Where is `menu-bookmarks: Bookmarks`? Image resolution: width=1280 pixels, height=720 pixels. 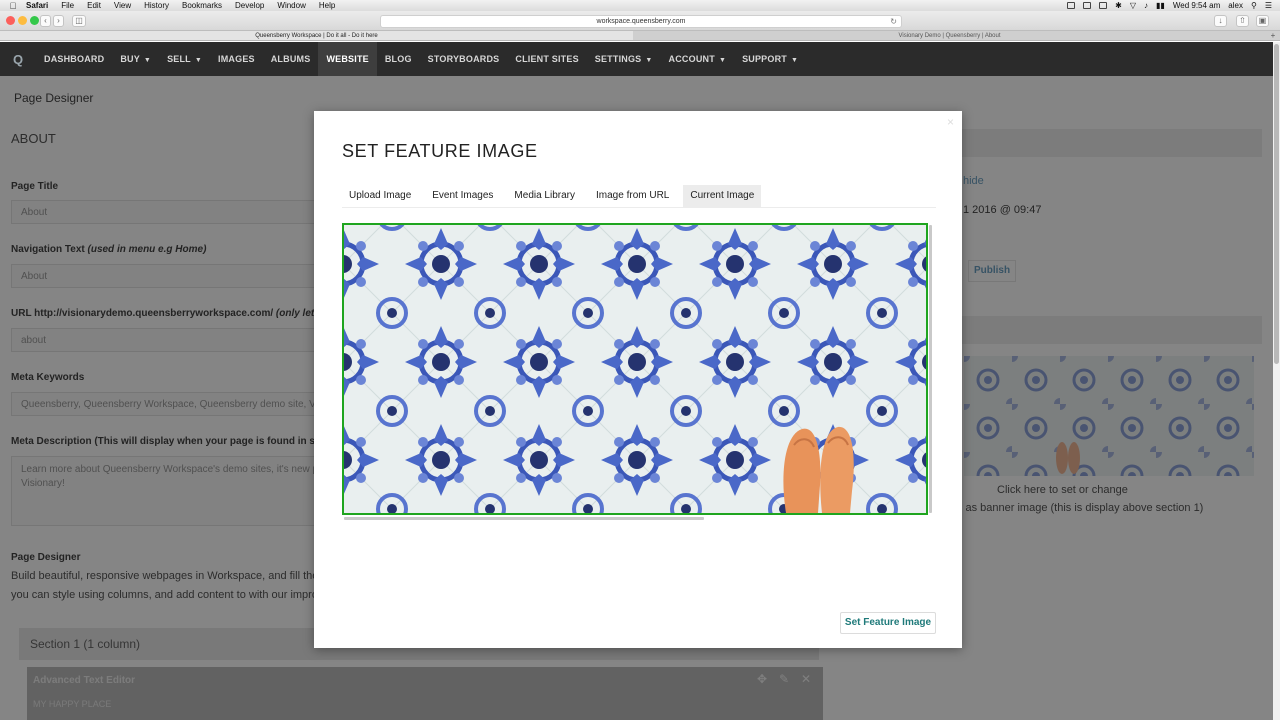 menu-bookmarks: Bookmarks is located at coordinates (202, 5).